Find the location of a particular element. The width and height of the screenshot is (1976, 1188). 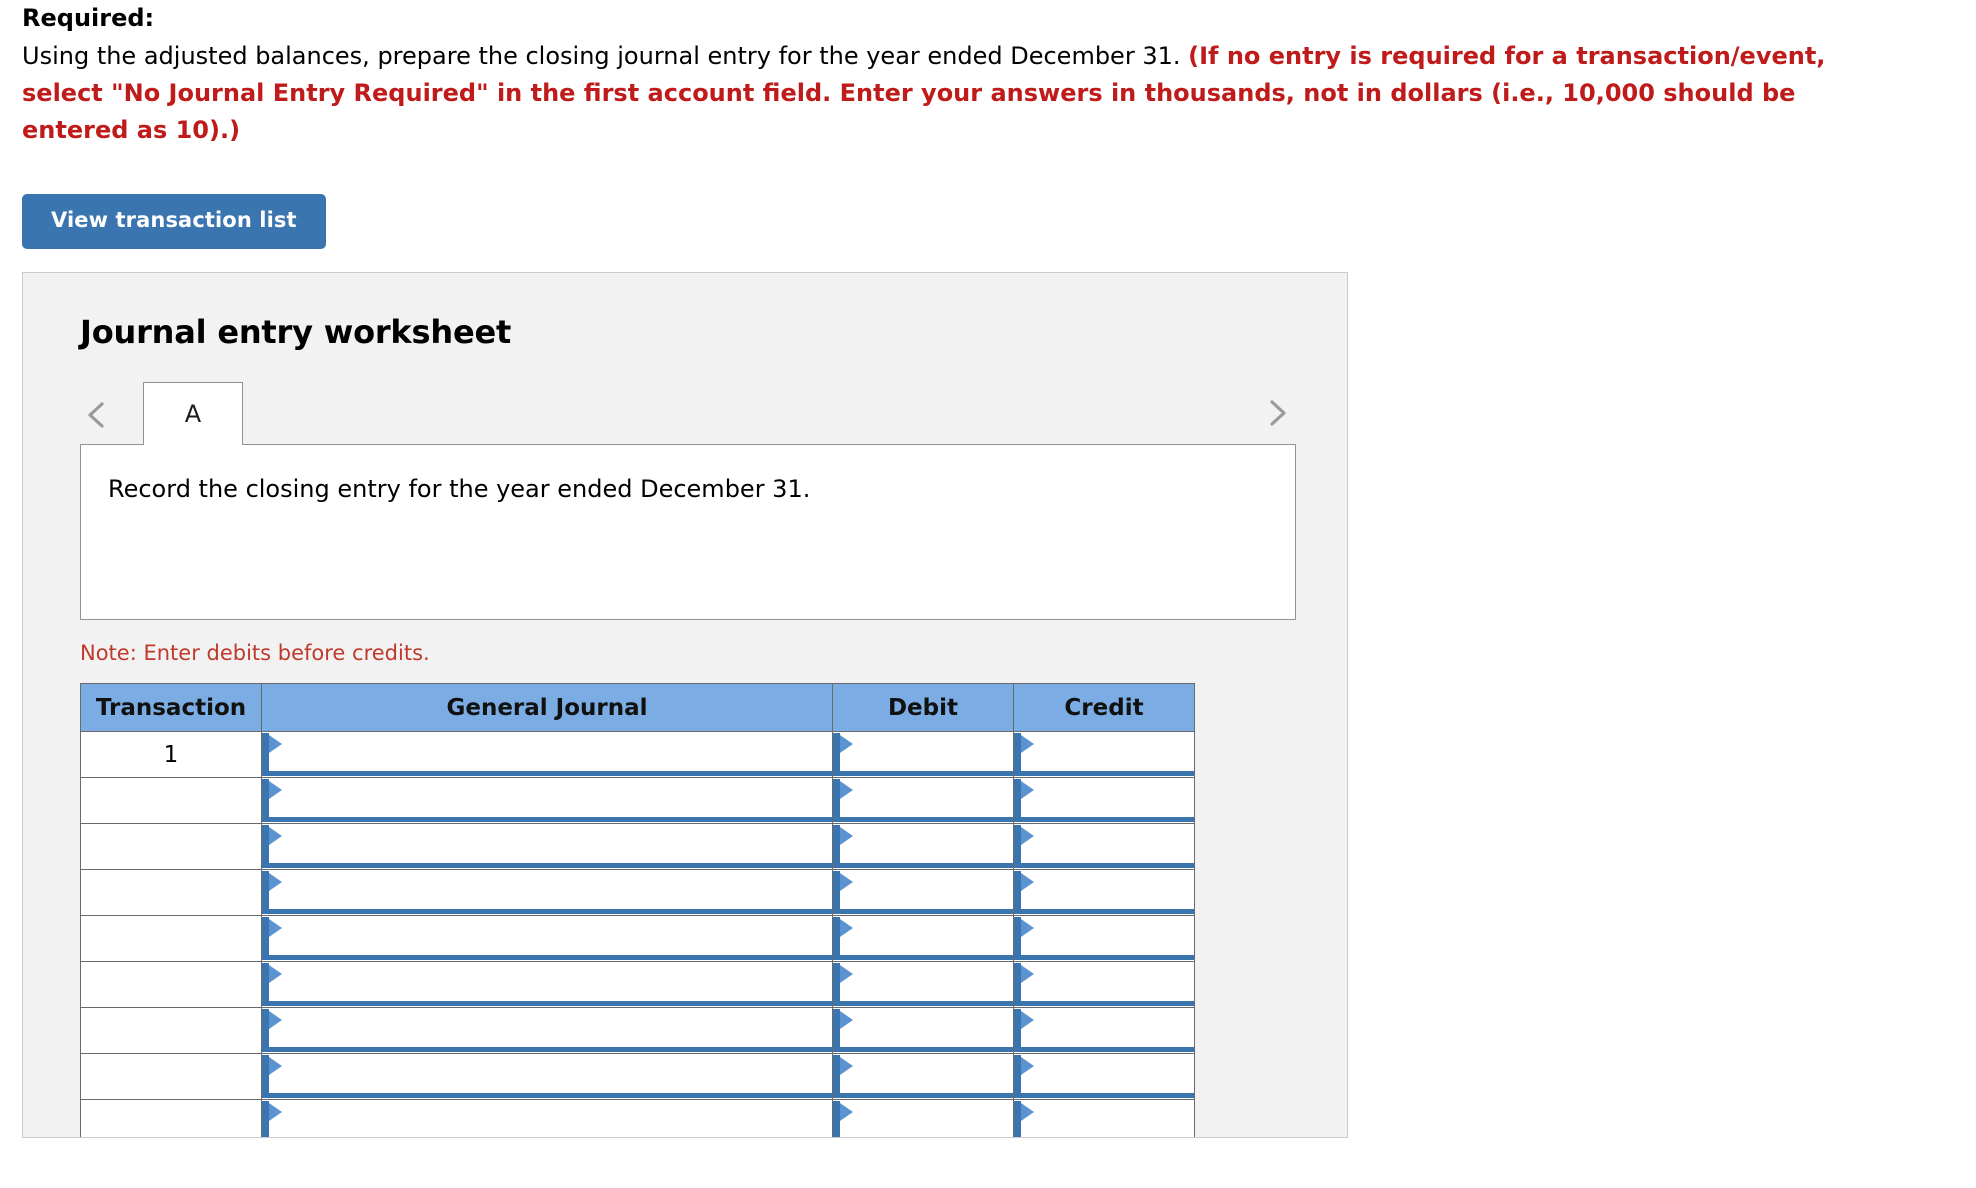

tab-a-label: A is located at coordinates (193, 414).